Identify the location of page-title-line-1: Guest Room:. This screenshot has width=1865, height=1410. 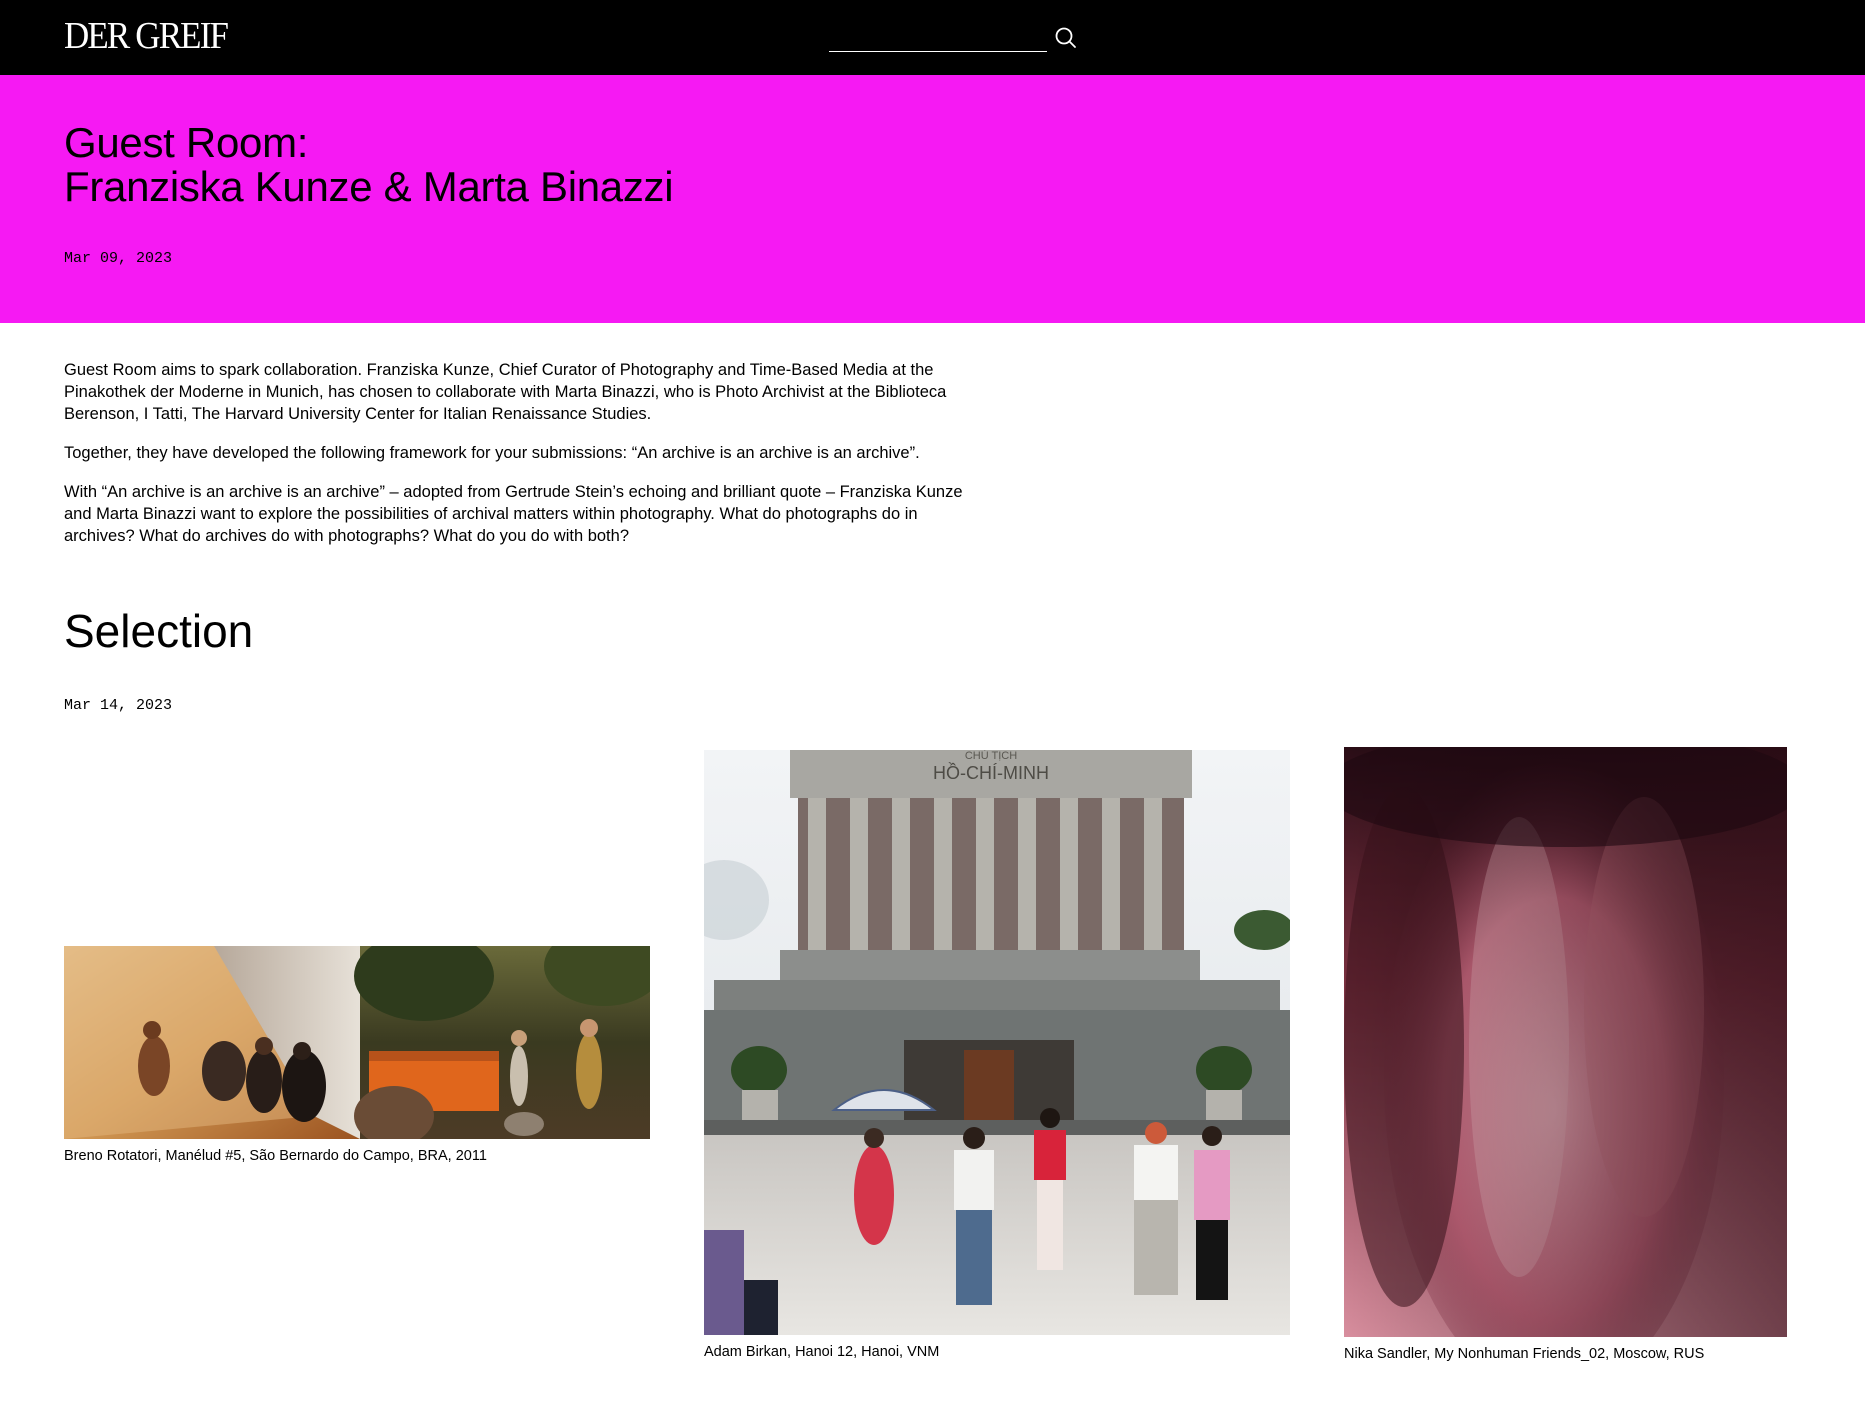
(186, 142).